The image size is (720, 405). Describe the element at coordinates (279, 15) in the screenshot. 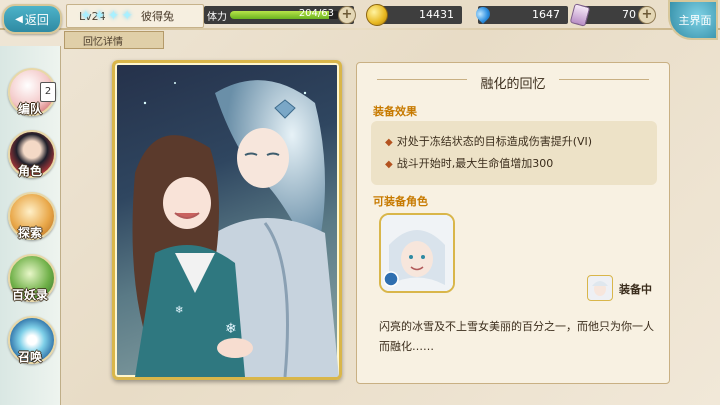

I see `stamina-bar: 体力 204/63` at that location.